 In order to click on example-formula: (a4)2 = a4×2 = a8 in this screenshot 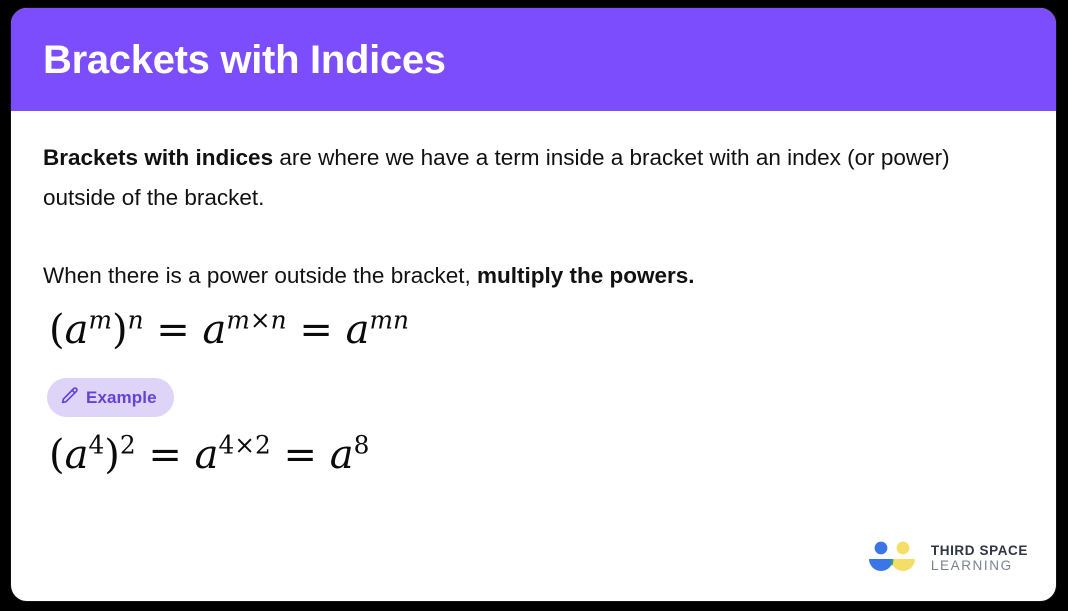, I will do `click(533, 446)`.